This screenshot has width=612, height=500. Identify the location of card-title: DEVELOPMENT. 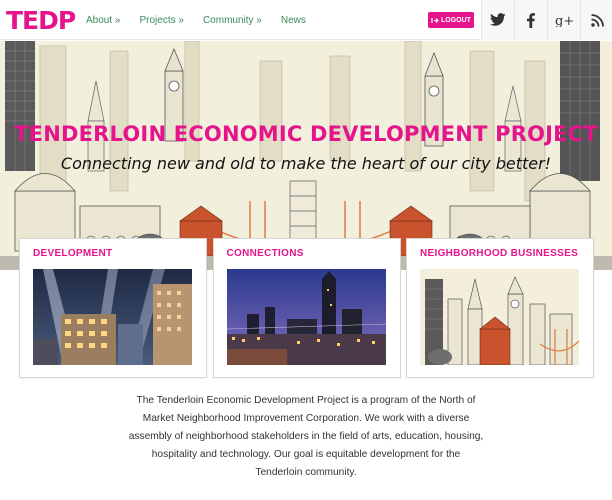
(73, 253).